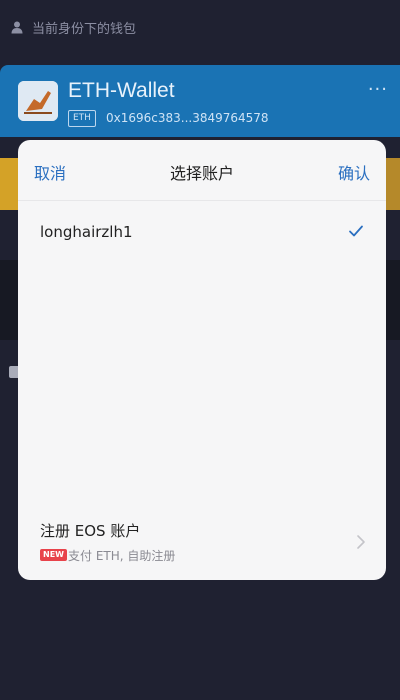 This screenshot has width=400, height=700. I want to click on register-eos-account-item: 注册 EOS 账户 NEW 支付 ETH, 自助注册, so click(202, 542).